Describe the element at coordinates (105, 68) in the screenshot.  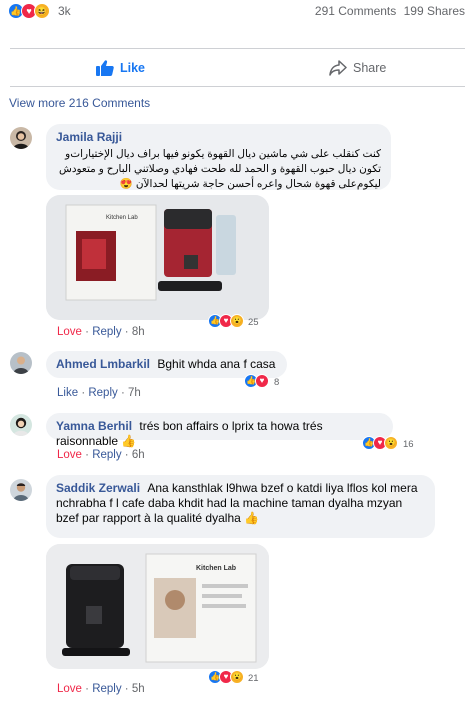
I see `thumbs-up-icon` at that location.